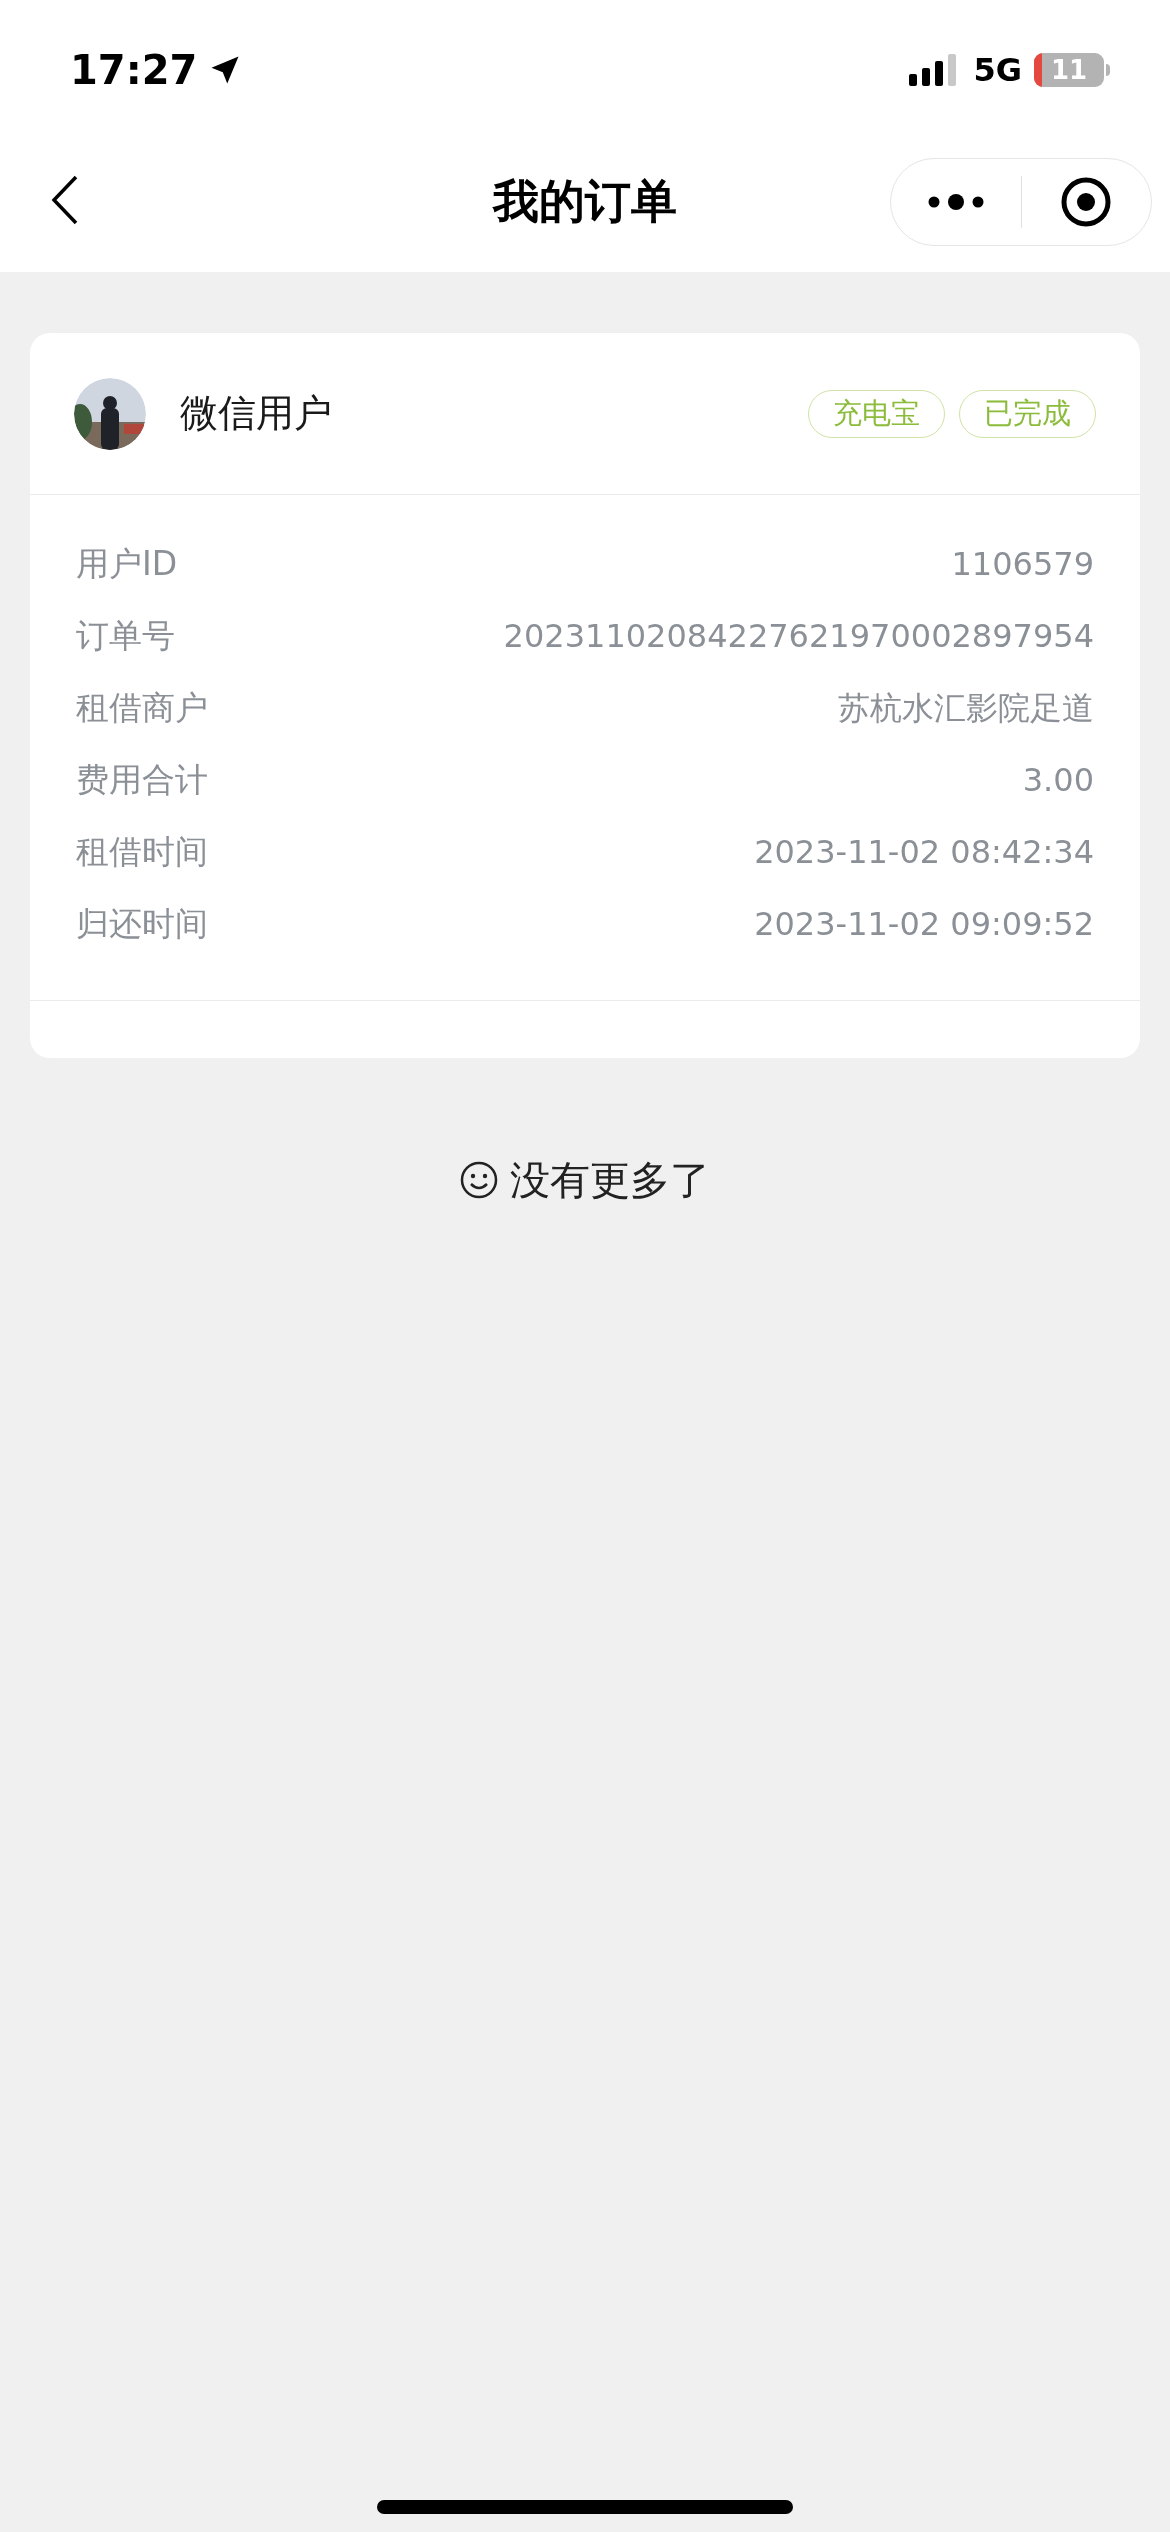  Describe the element at coordinates (142, 708) in the screenshot. I see `detail-label: 租借商户` at that location.